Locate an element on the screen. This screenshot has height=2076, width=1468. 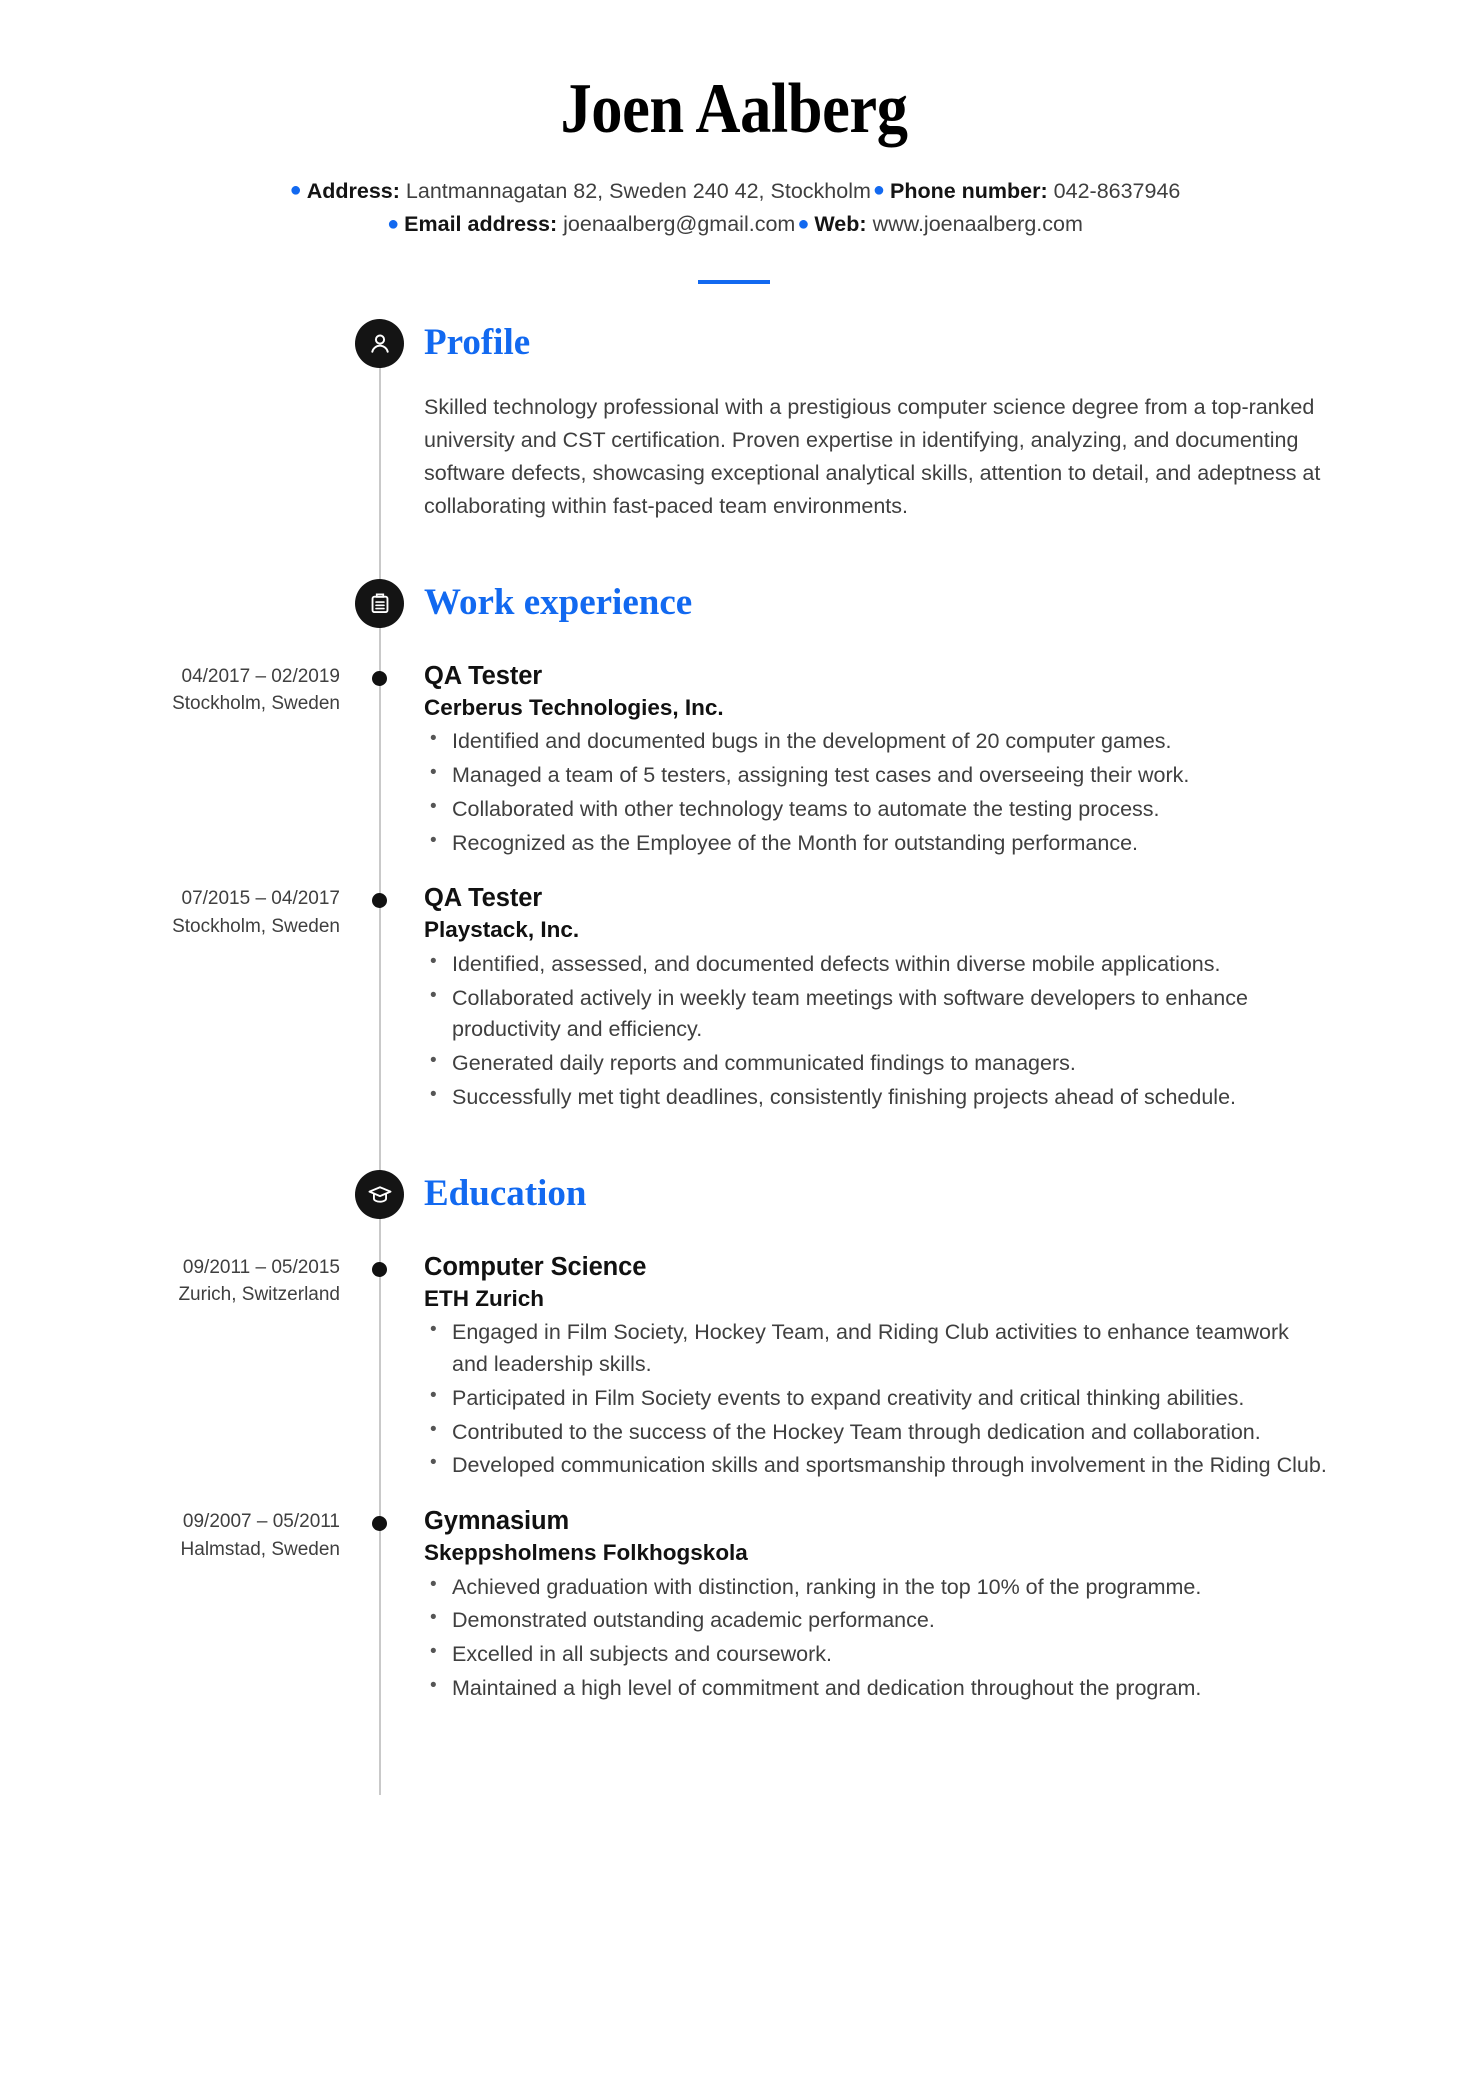
header-divider-wrap is located at coordinates (734, 280).